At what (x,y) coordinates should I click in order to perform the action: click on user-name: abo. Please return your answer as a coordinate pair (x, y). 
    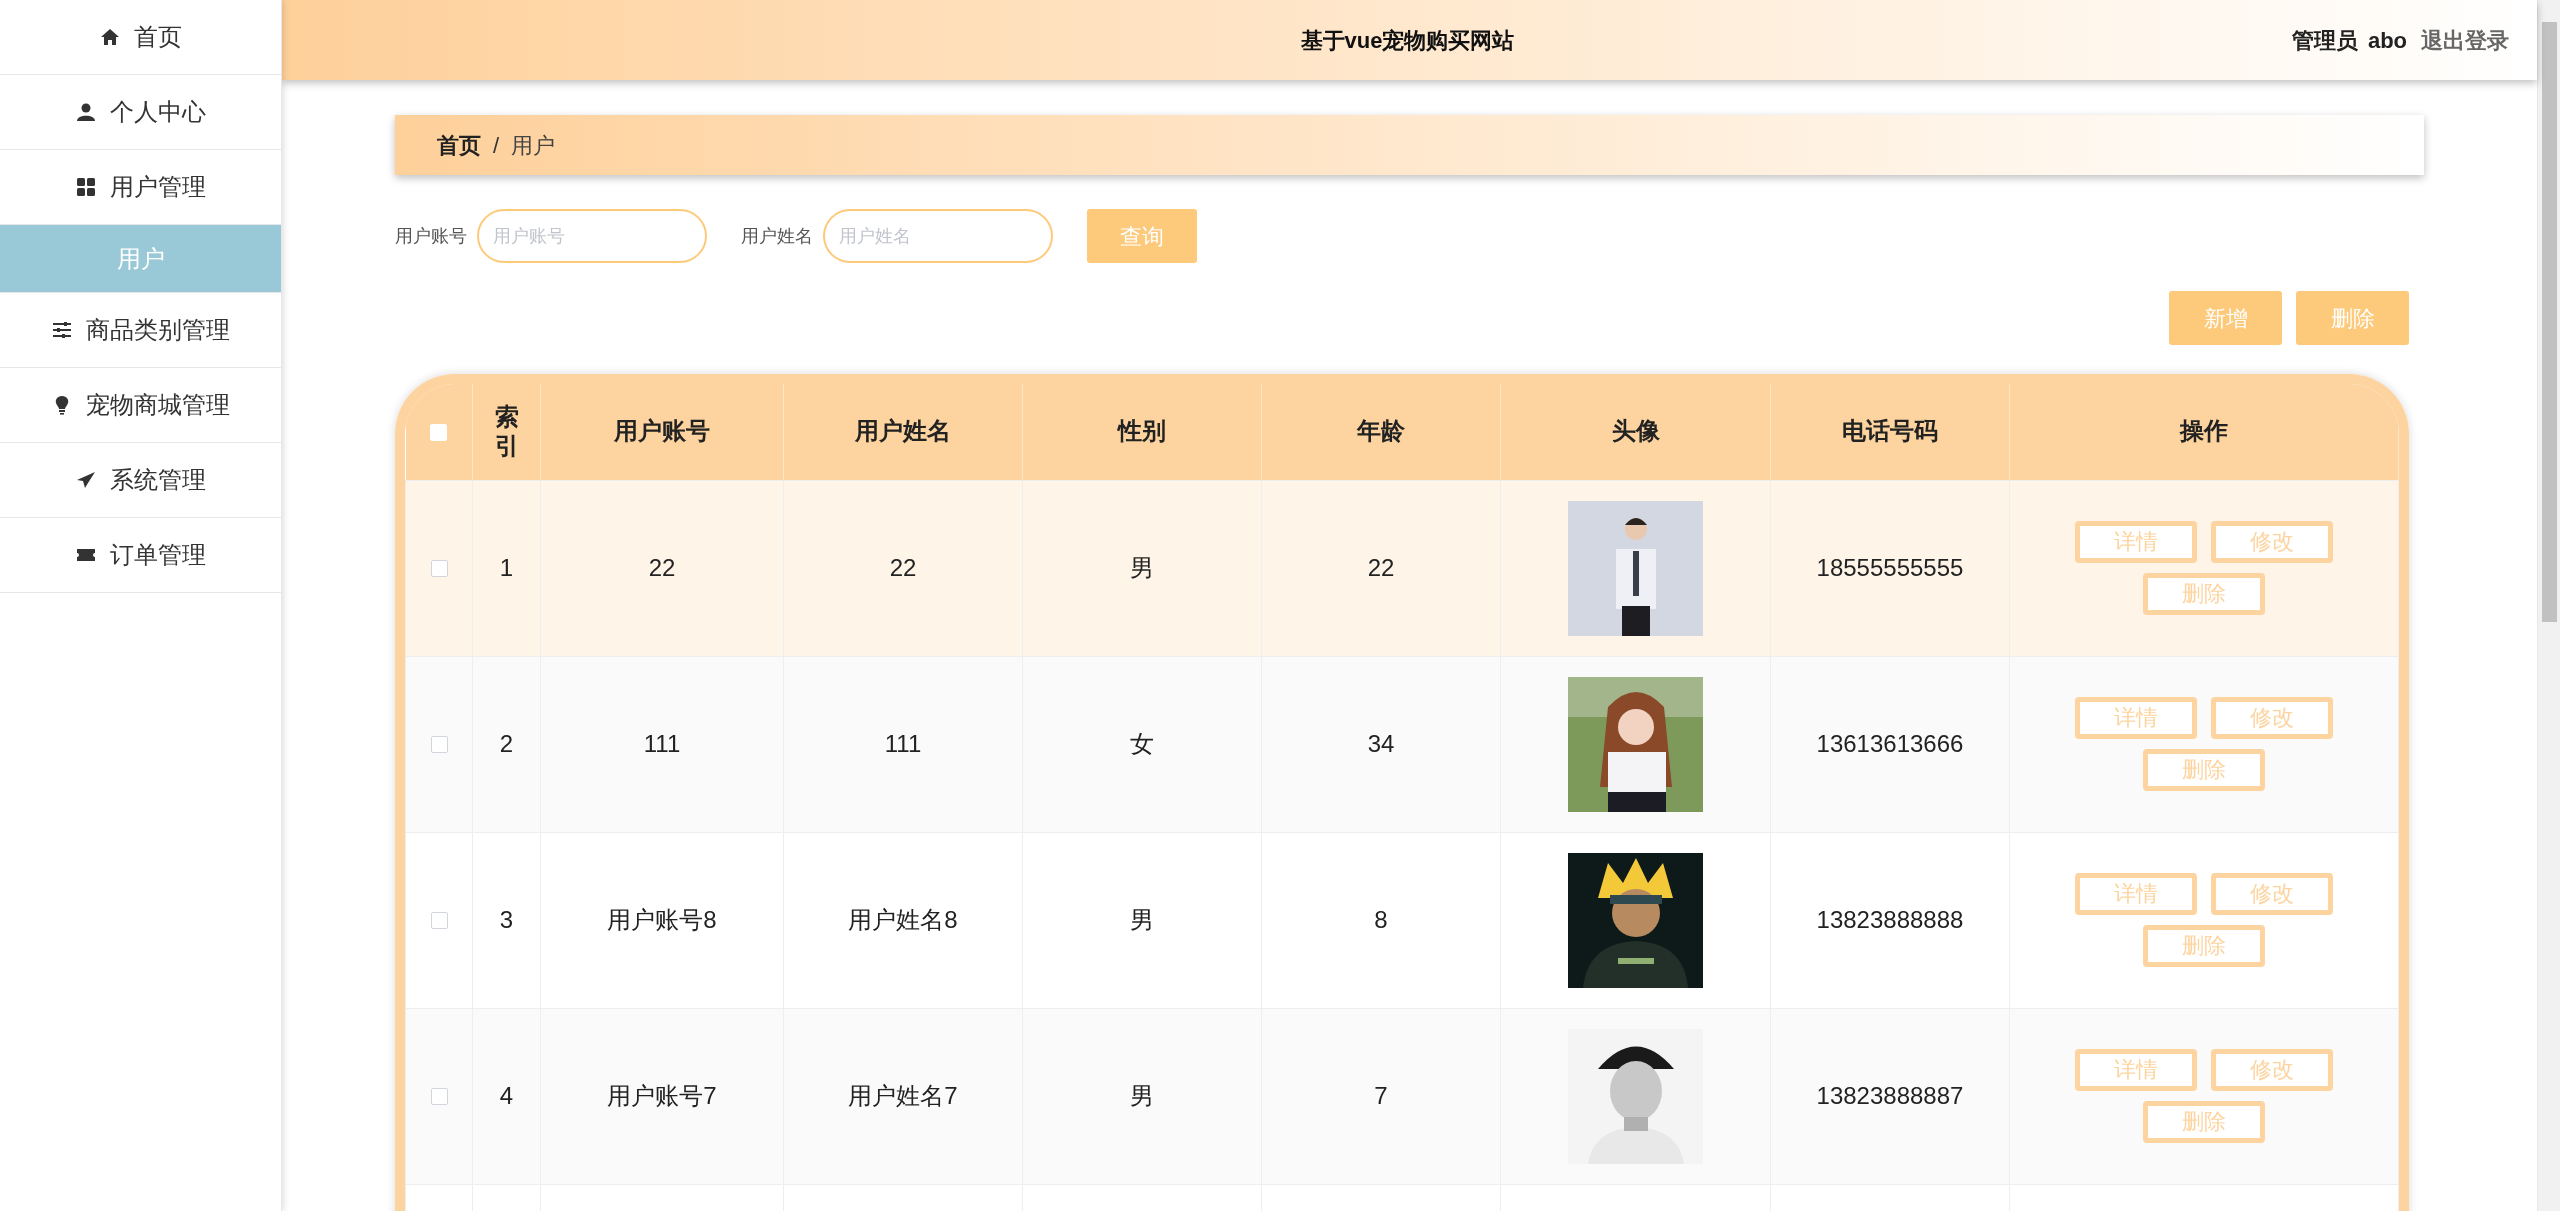
    Looking at the image, I should click on (2387, 40).